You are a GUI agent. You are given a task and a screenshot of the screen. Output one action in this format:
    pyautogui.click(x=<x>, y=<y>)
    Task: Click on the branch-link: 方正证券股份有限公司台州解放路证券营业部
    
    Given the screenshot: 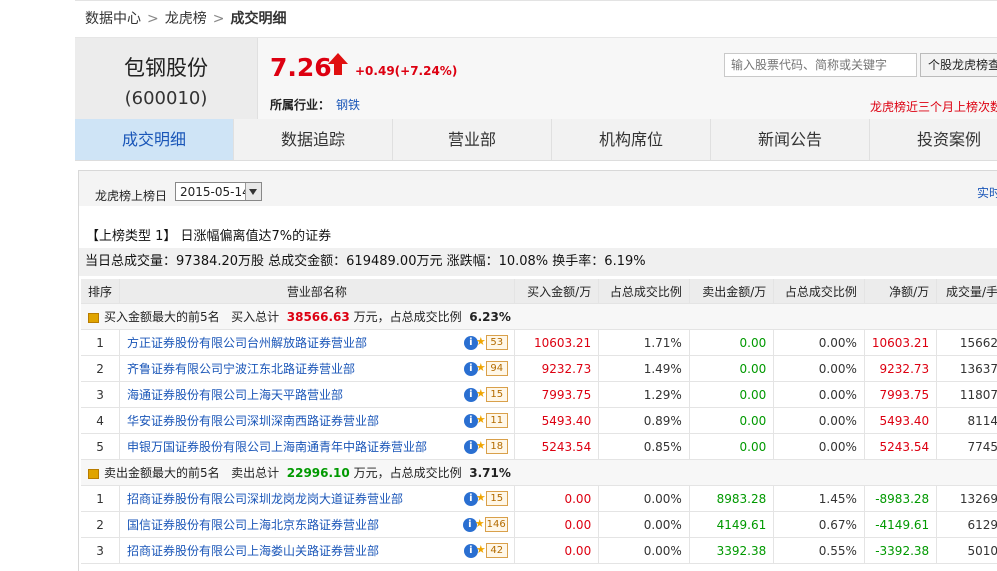 What is the action you would take?
    pyautogui.click(x=247, y=343)
    